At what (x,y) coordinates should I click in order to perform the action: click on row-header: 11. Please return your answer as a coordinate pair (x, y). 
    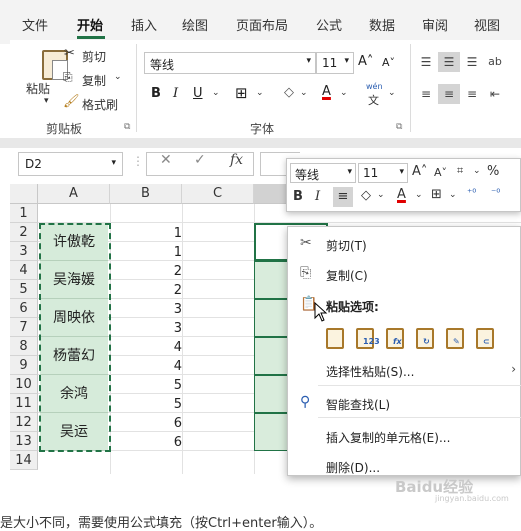
    Looking at the image, I should click on (24, 403).